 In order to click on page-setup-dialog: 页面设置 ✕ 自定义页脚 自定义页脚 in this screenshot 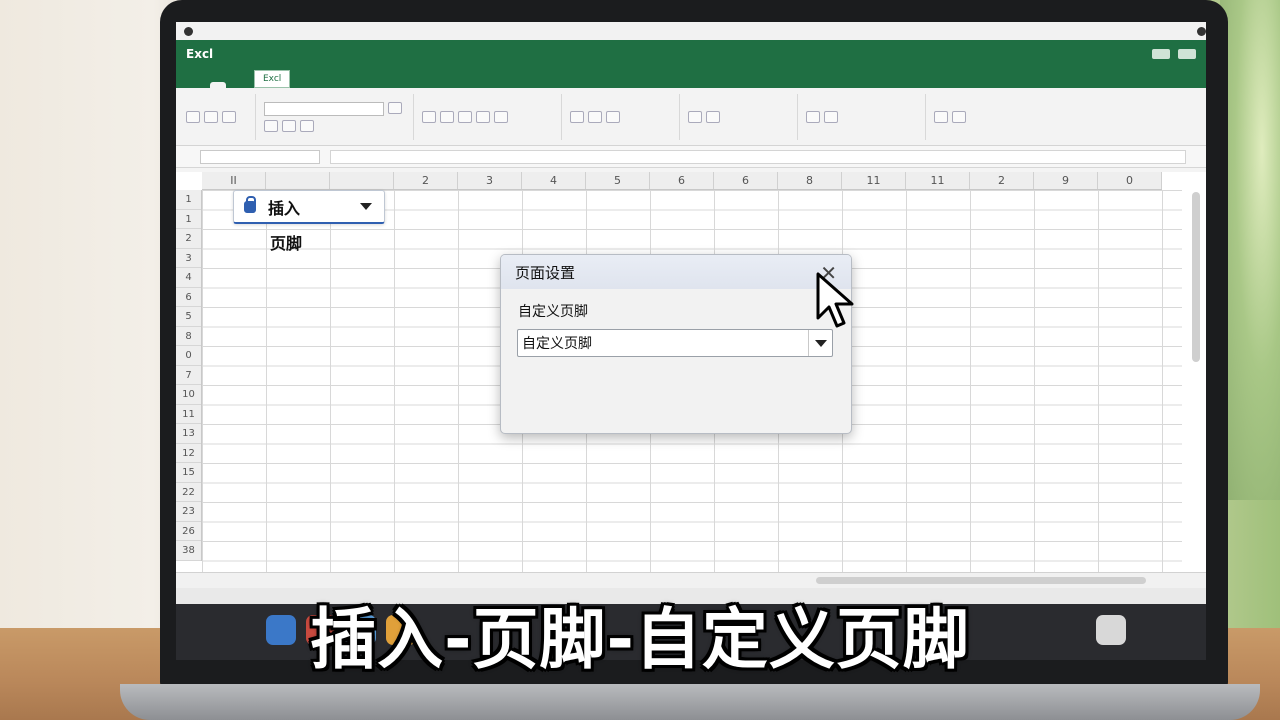, I will do `click(676, 344)`.